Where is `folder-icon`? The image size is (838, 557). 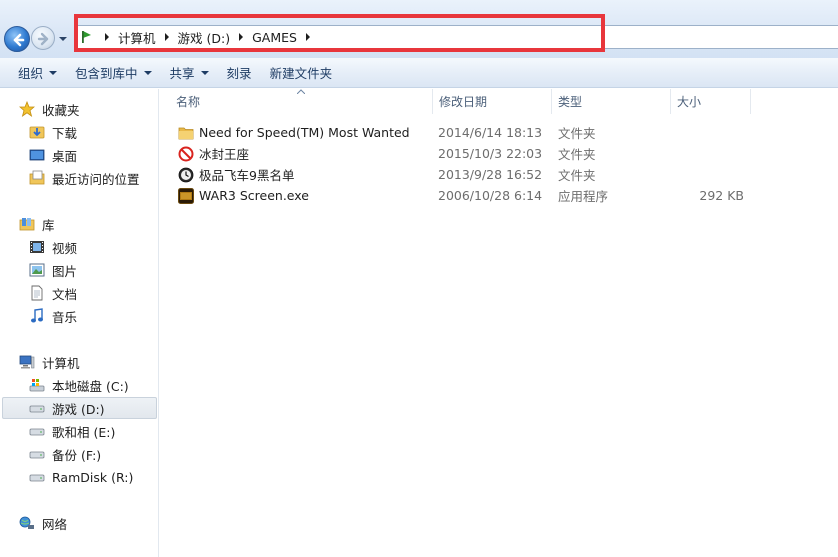 folder-icon is located at coordinates (186, 133).